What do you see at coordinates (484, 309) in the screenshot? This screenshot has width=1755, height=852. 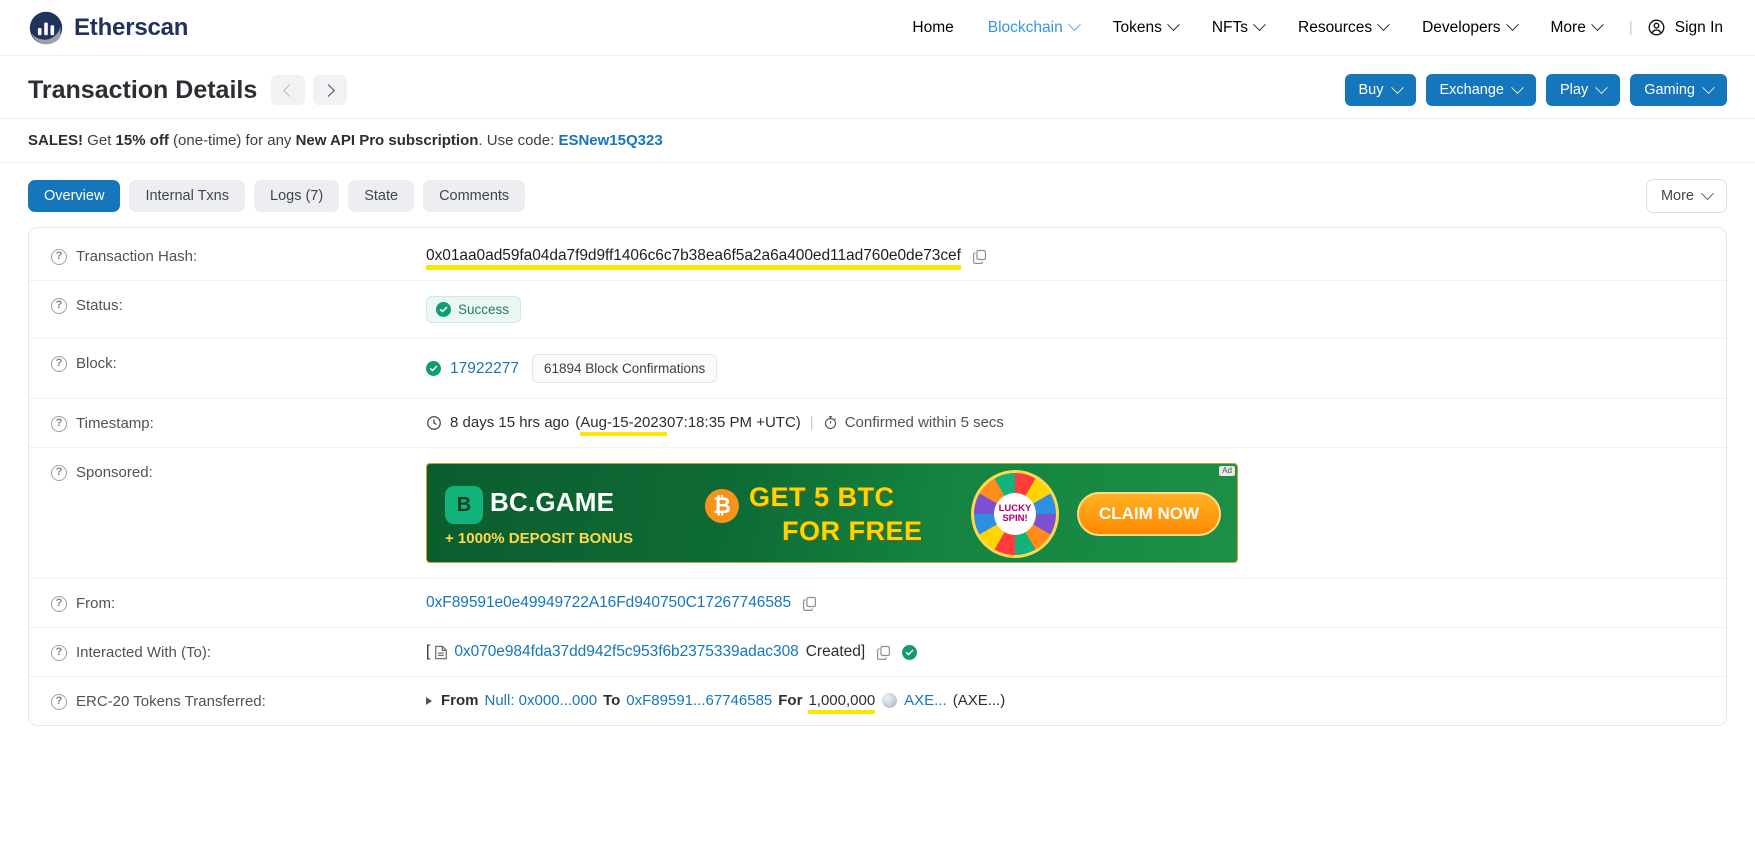 I see `status-badge-label: Success` at bounding box center [484, 309].